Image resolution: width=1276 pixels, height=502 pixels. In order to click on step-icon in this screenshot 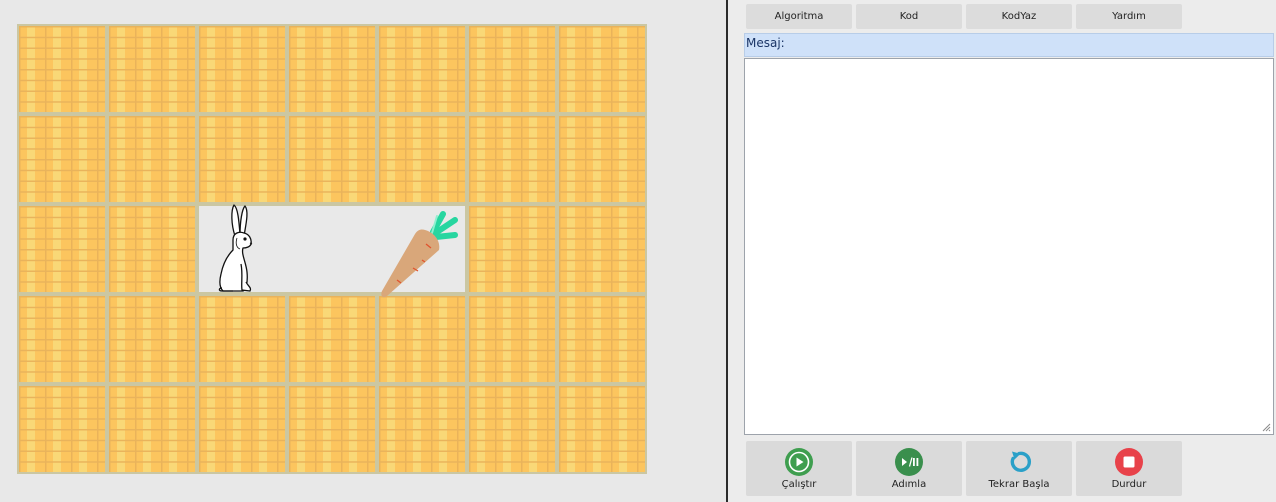, I will do `click(909, 462)`.